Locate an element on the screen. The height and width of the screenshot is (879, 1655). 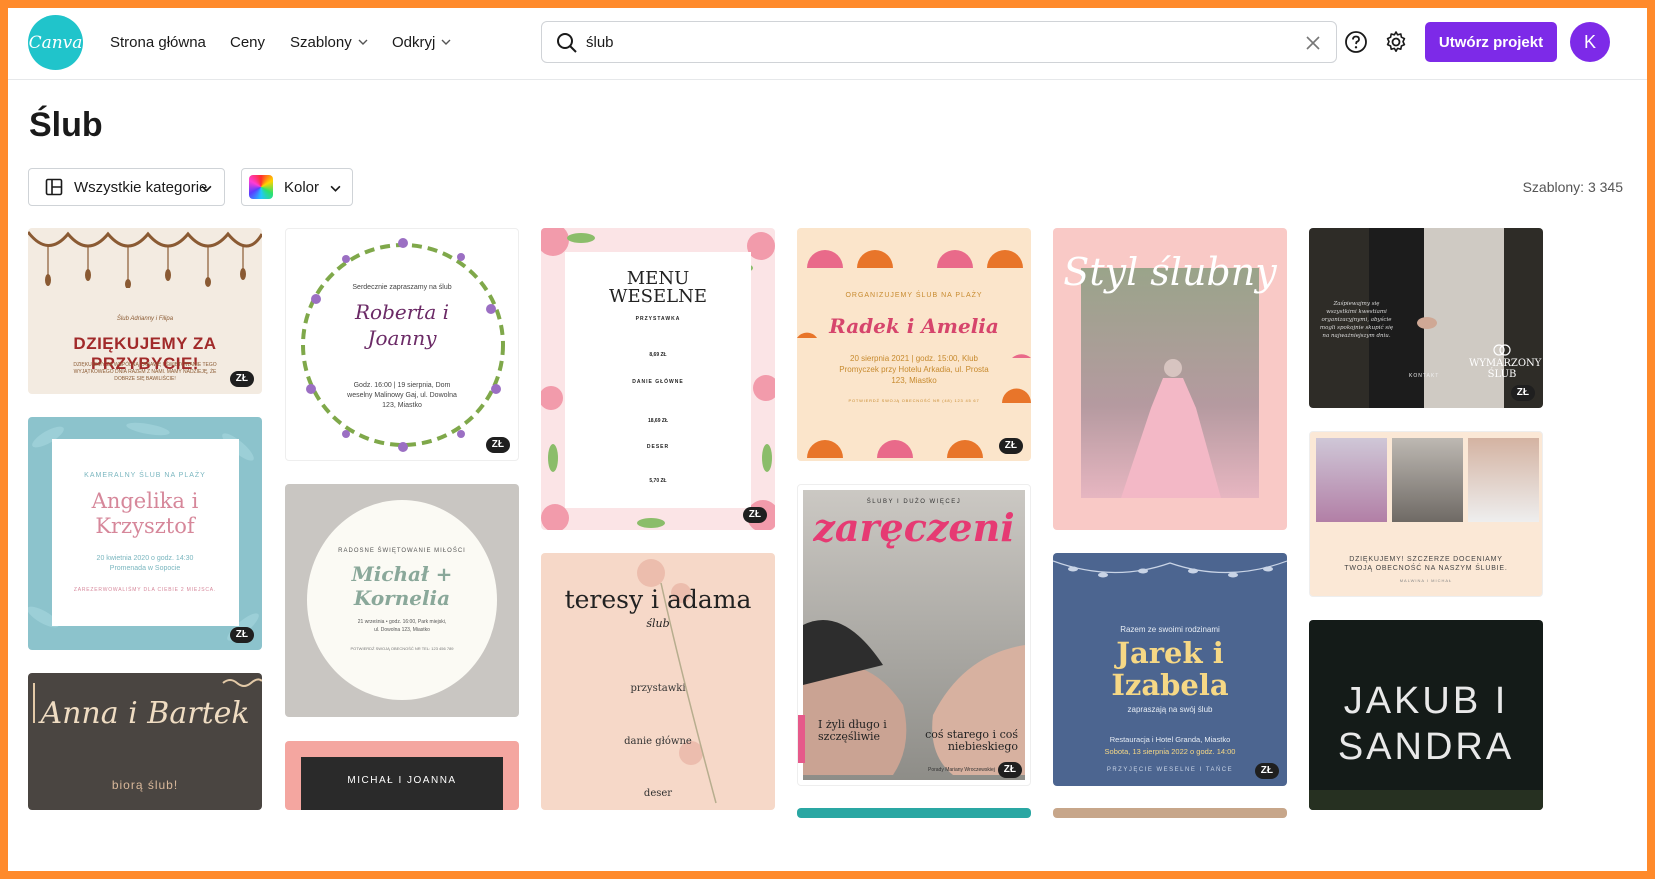
avatar-initial: K is located at coordinates (1589, 41).